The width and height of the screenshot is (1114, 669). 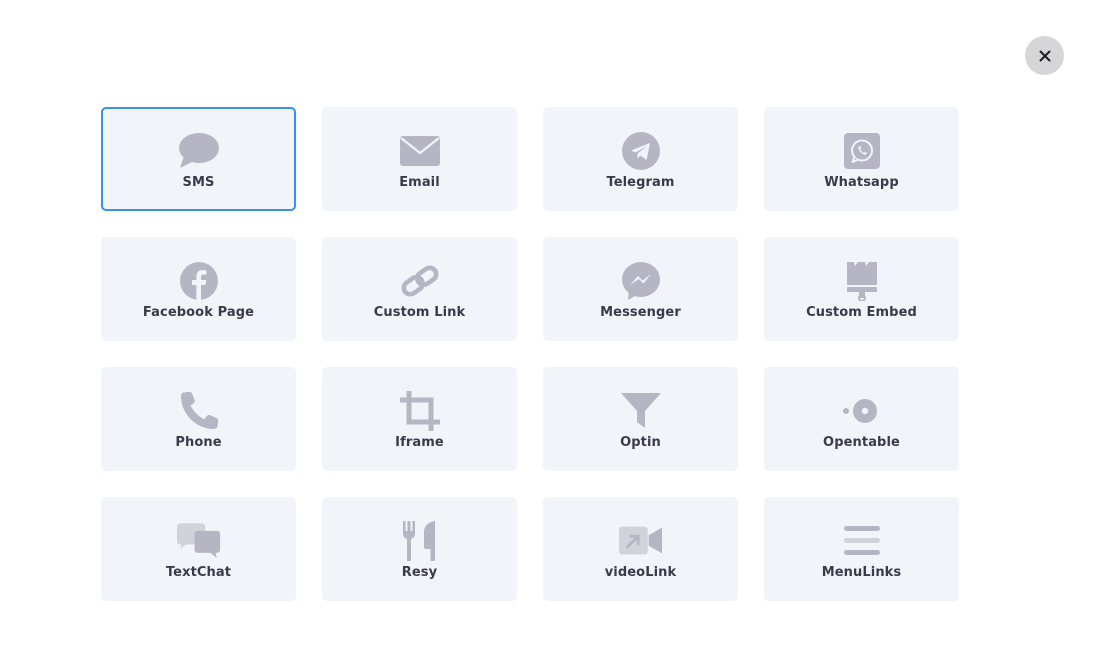 What do you see at coordinates (640, 572) in the screenshot?
I see `tile-label: videoLink` at bounding box center [640, 572].